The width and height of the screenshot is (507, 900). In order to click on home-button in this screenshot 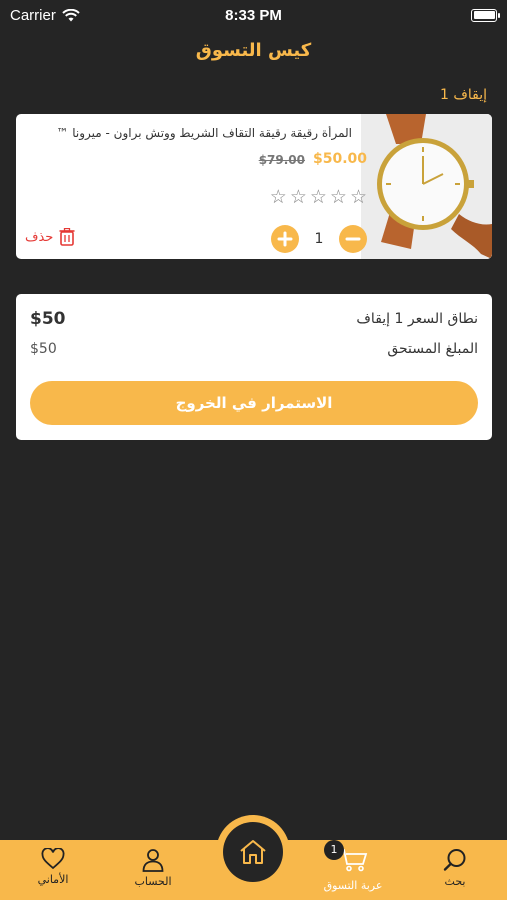, I will do `click(253, 852)`.